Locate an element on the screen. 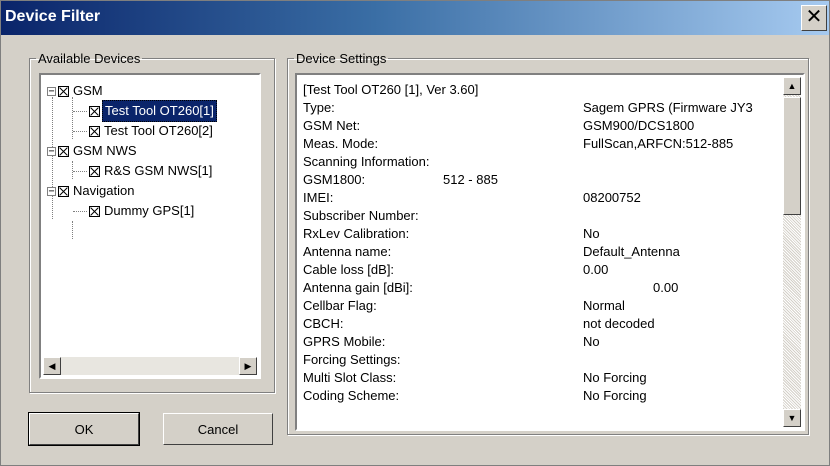 The height and width of the screenshot is (466, 830). setting-label: Meas. Mode: is located at coordinates (341, 143).